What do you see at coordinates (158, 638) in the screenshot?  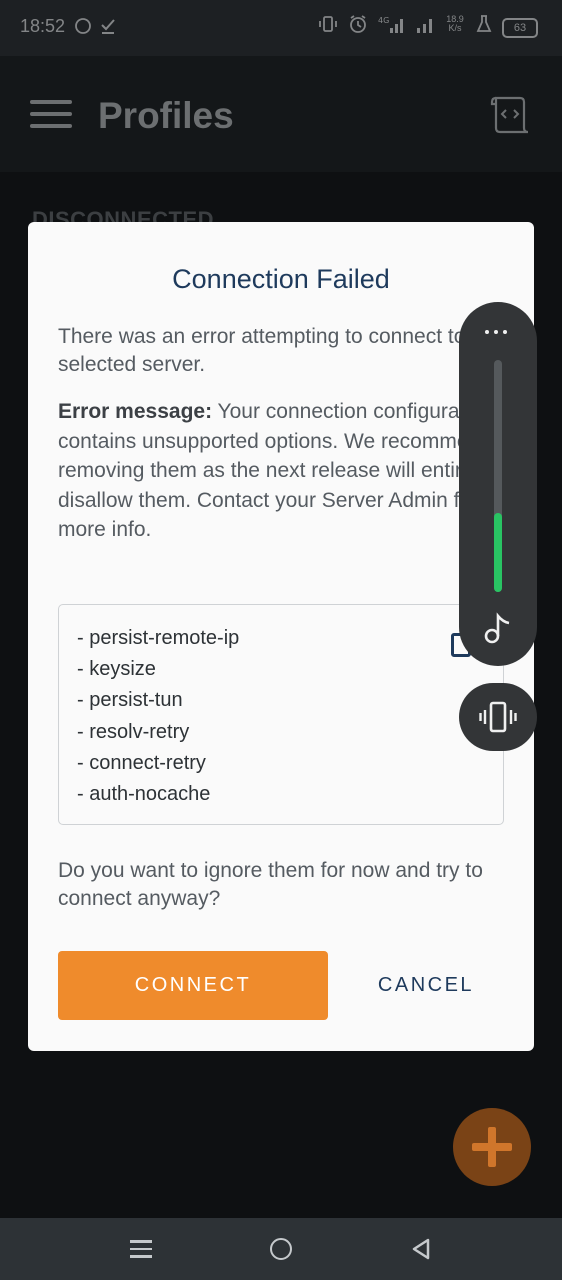 I see `option-item: - persist-remote-ip` at bounding box center [158, 638].